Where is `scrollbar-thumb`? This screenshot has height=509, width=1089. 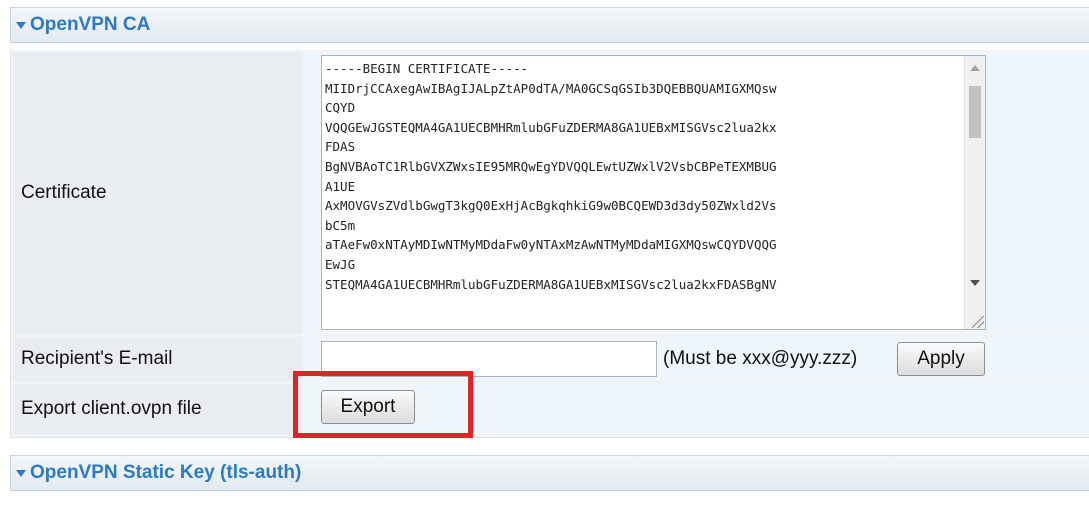
scrollbar-thumb is located at coordinates (975, 112).